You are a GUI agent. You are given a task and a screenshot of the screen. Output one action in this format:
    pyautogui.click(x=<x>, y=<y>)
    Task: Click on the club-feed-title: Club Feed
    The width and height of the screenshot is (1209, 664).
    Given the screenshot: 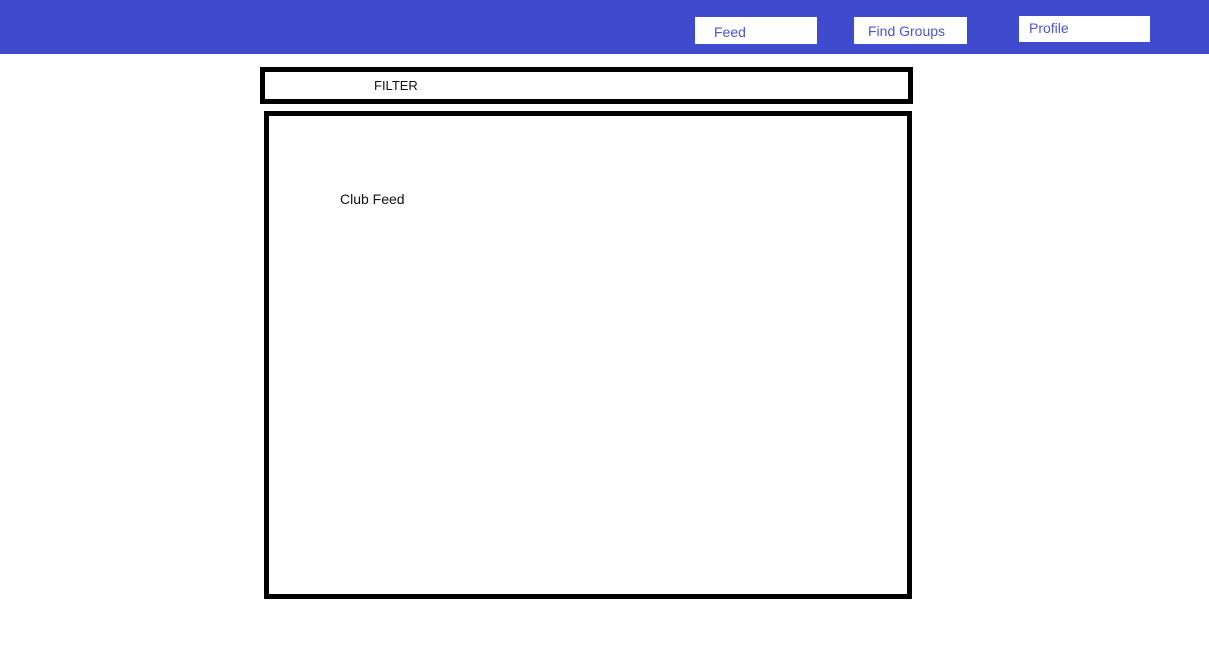 What is the action you would take?
    pyautogui.click(x=372, y=199)
    